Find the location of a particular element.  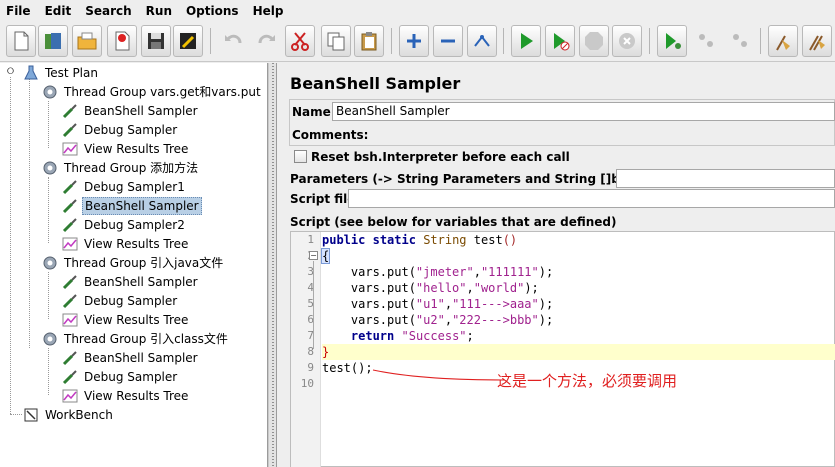

code-line-4: vars.put("hello","world"); is located at coordinates (430, 288).